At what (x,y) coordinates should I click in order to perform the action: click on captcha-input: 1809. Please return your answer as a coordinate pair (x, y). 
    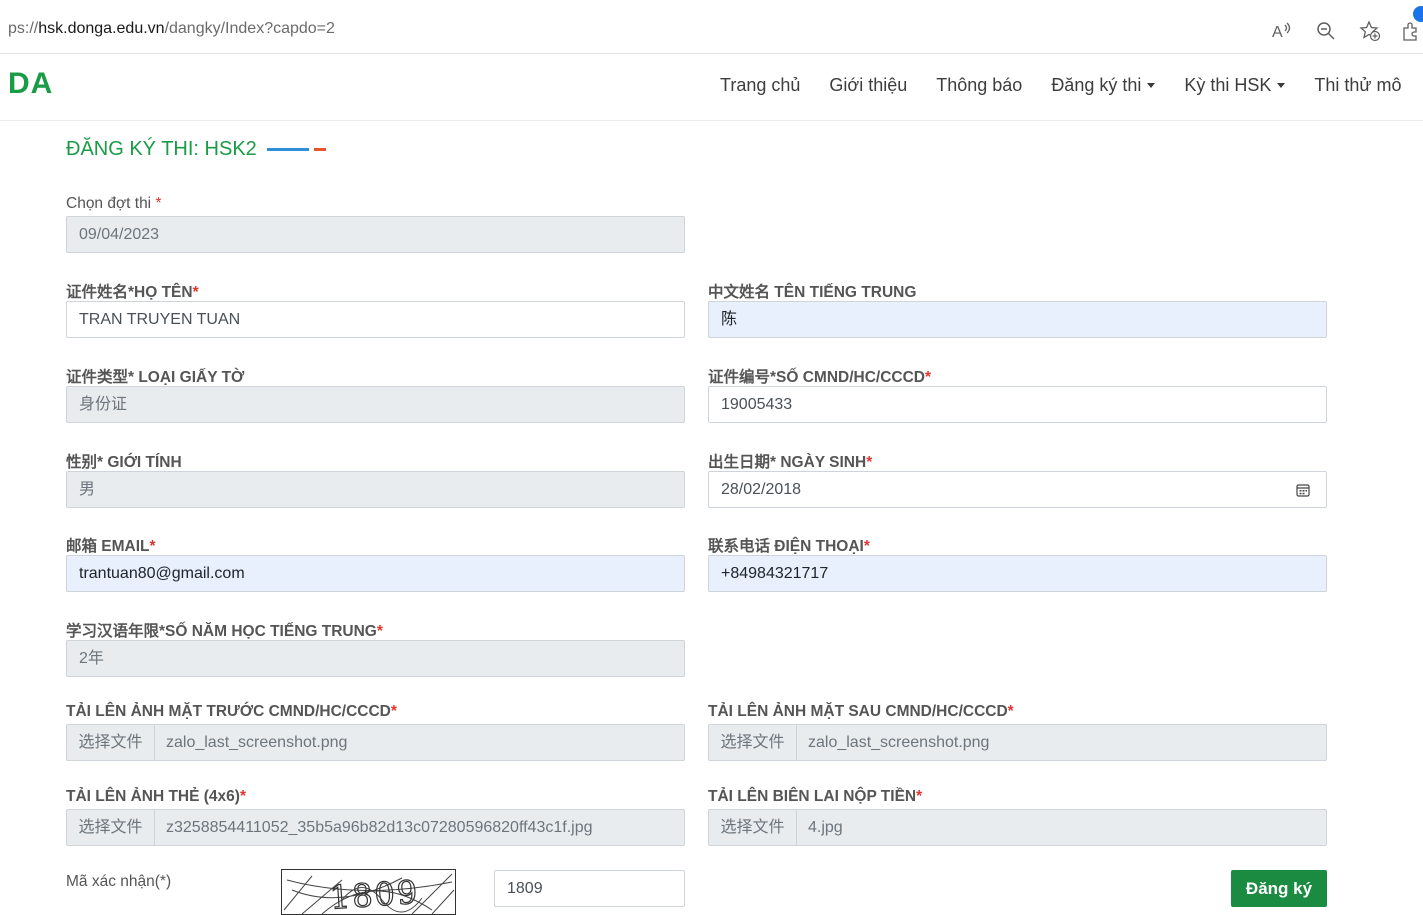
    Looking at the image, I should click on (589, 888).